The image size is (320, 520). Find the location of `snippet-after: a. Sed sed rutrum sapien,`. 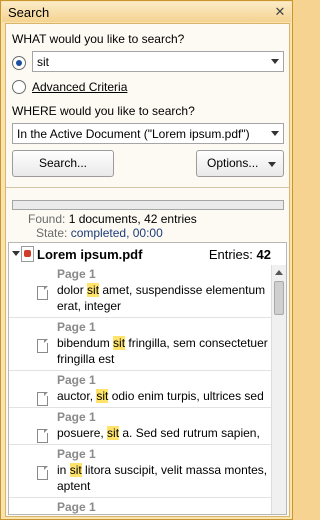

snippet-after: a. Sed sed rutrum sapien, is located at coordinates (189, 433).